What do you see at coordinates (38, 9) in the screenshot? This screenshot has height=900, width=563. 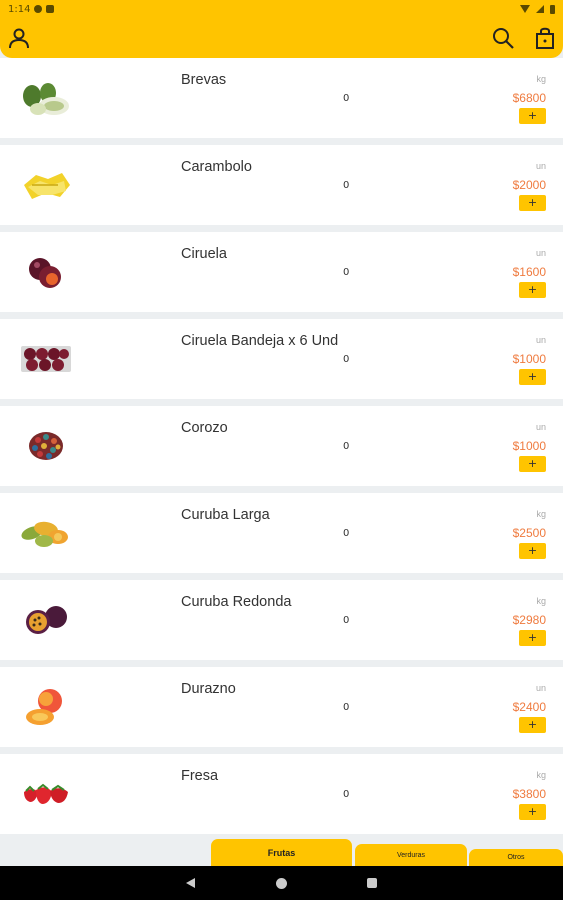 I see `notification-icon` at bounding box center [38, 9].